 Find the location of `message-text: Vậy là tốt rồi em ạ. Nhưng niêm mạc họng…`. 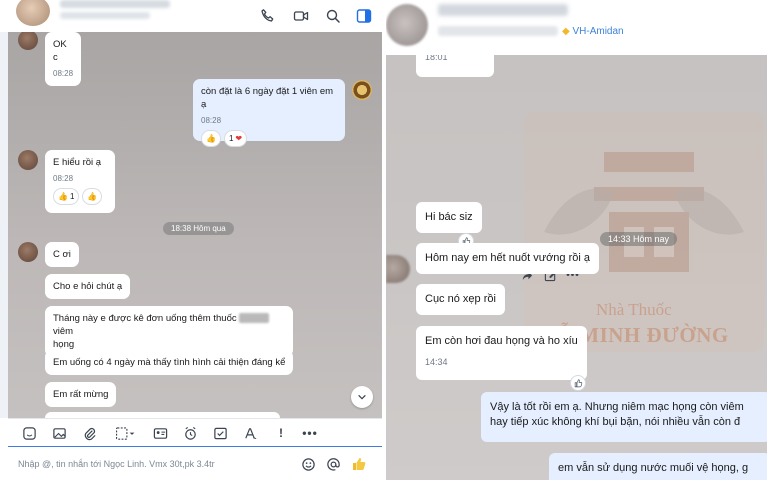

message-text: Vậy là tốt rồi em ạ. Nhưng niêm mạc họng… is located at coordinates (617, 407).